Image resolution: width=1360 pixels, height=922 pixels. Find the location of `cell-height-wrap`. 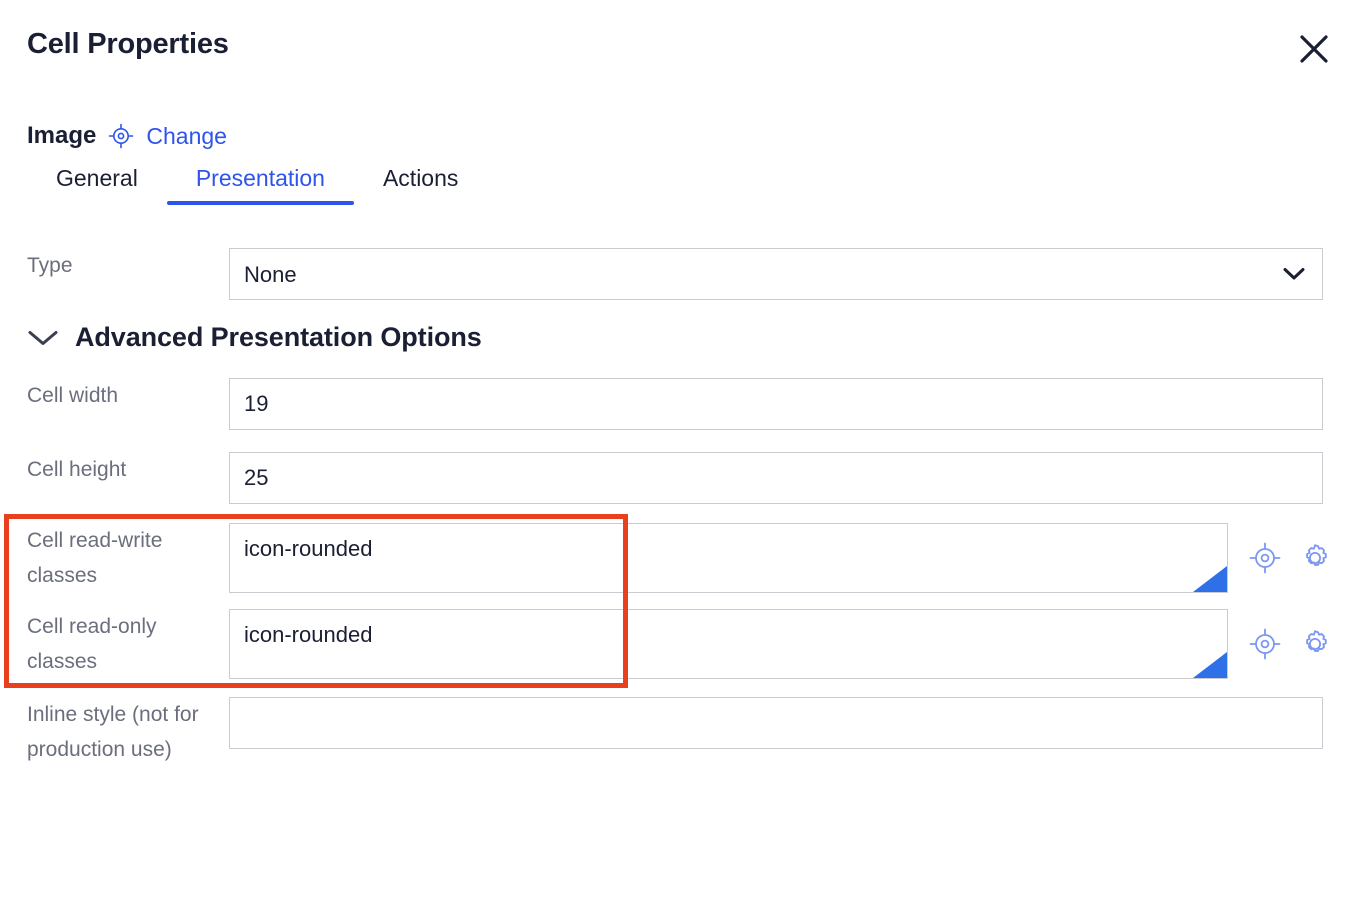

cell-height-wrap is located at coordinates (776, 478).